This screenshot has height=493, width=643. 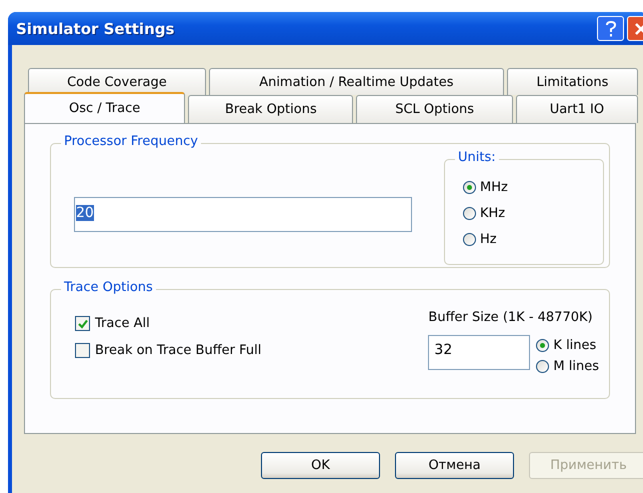 I want to click on tab: Code Coverage, so click(x=117, y=81).